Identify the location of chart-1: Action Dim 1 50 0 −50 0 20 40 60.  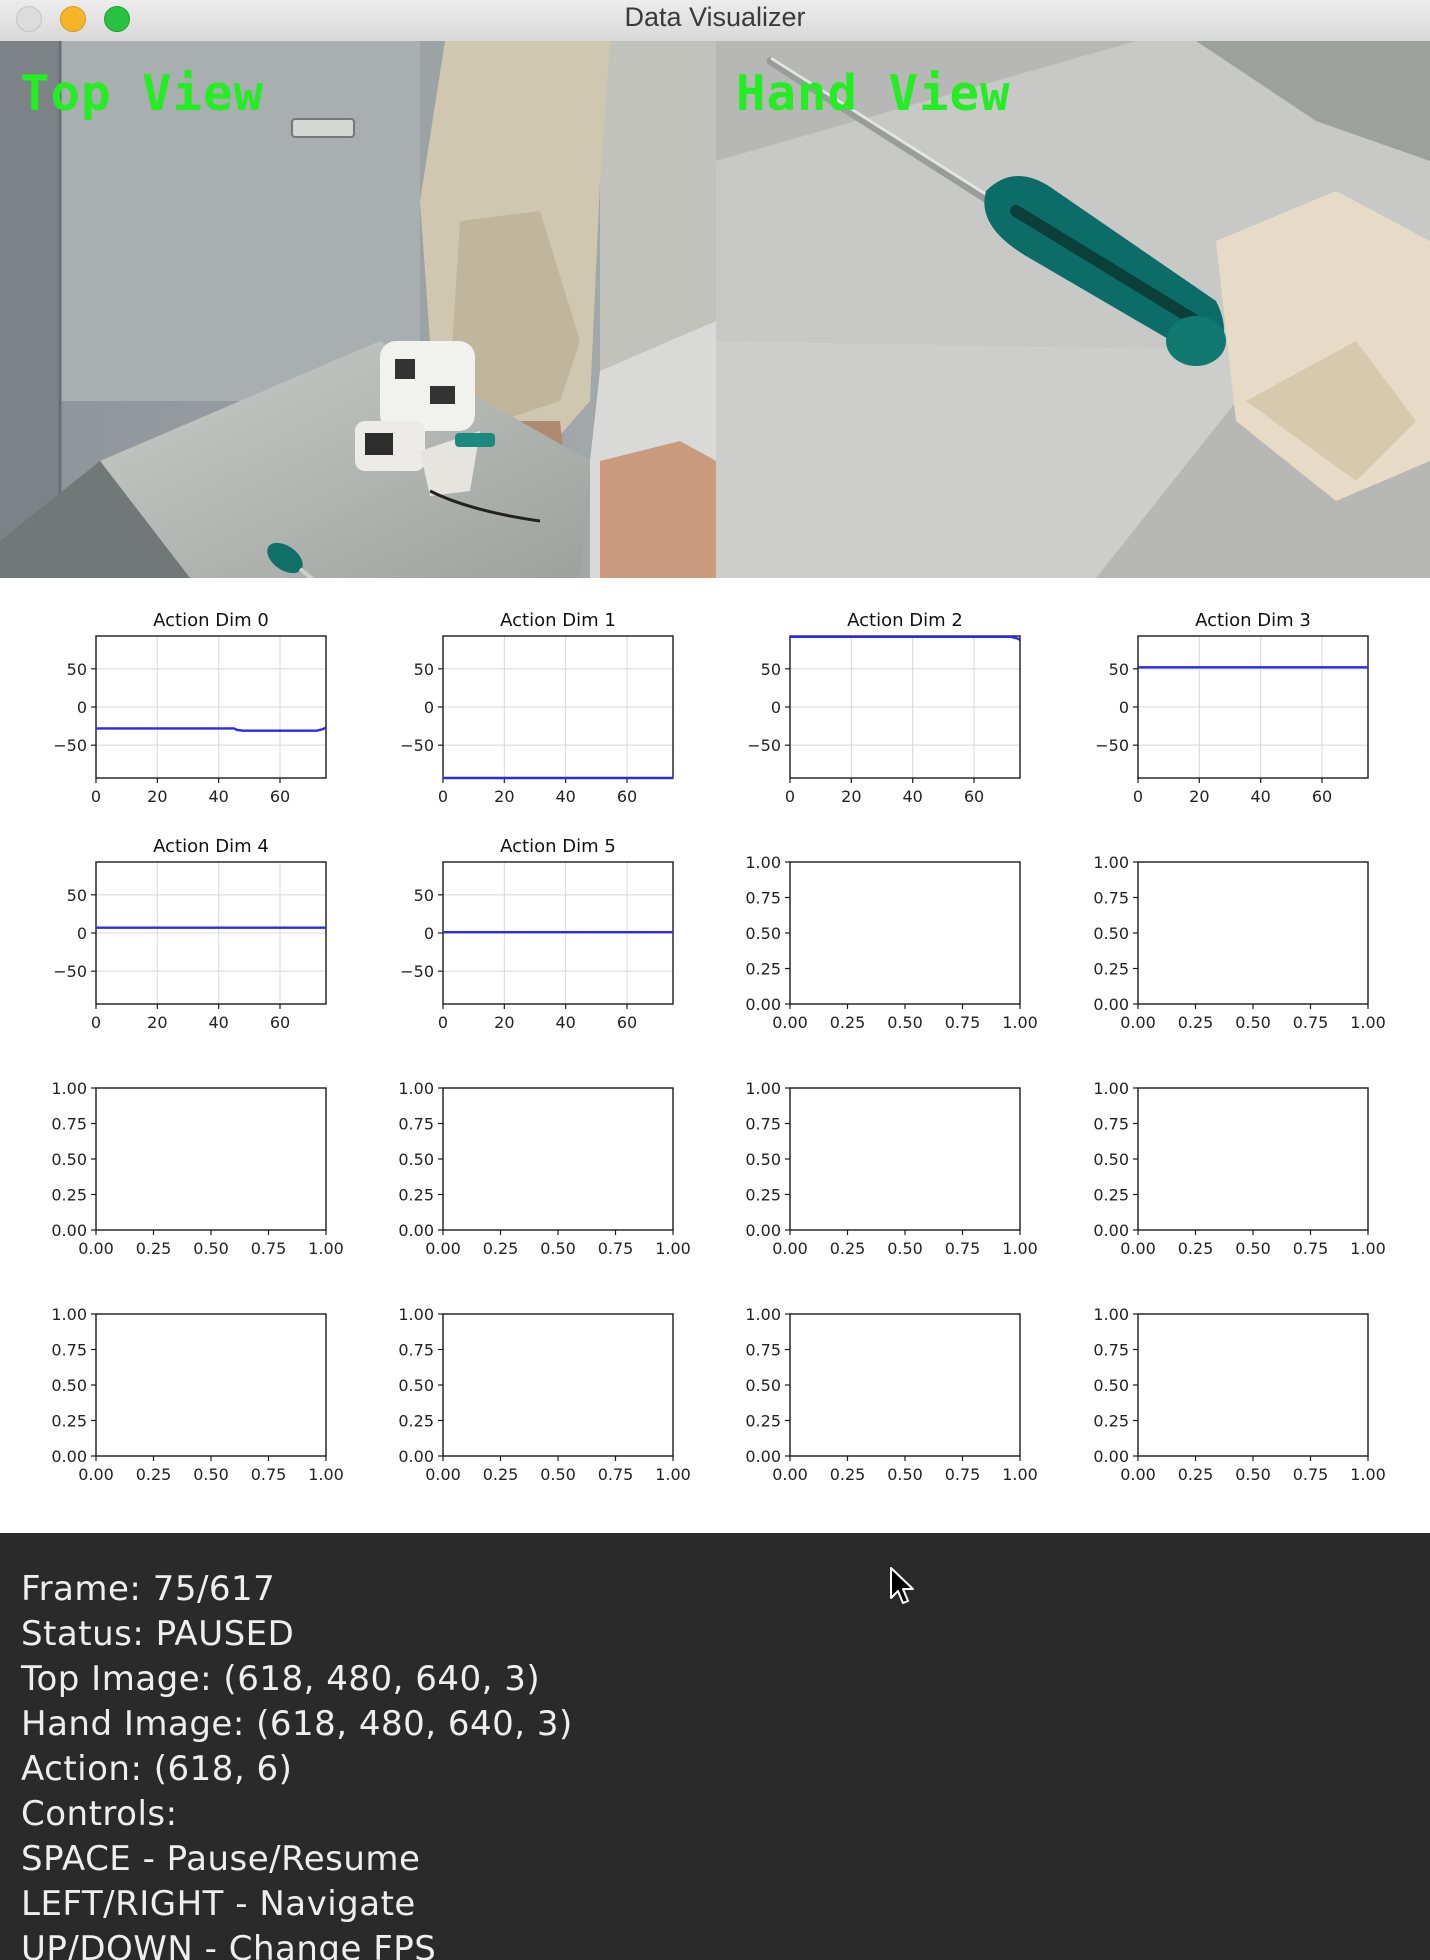
(537, 708).